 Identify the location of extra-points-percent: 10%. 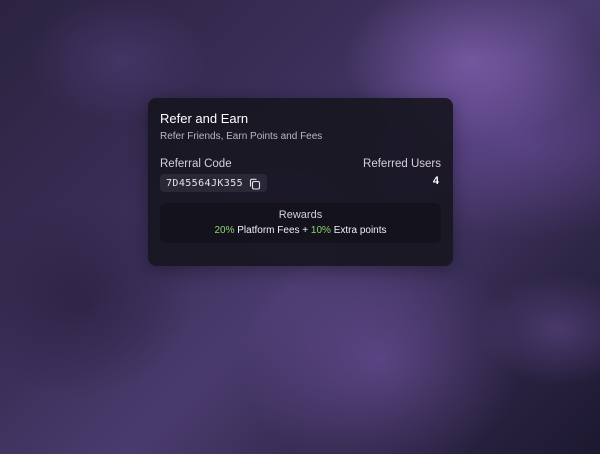
(320, 230).